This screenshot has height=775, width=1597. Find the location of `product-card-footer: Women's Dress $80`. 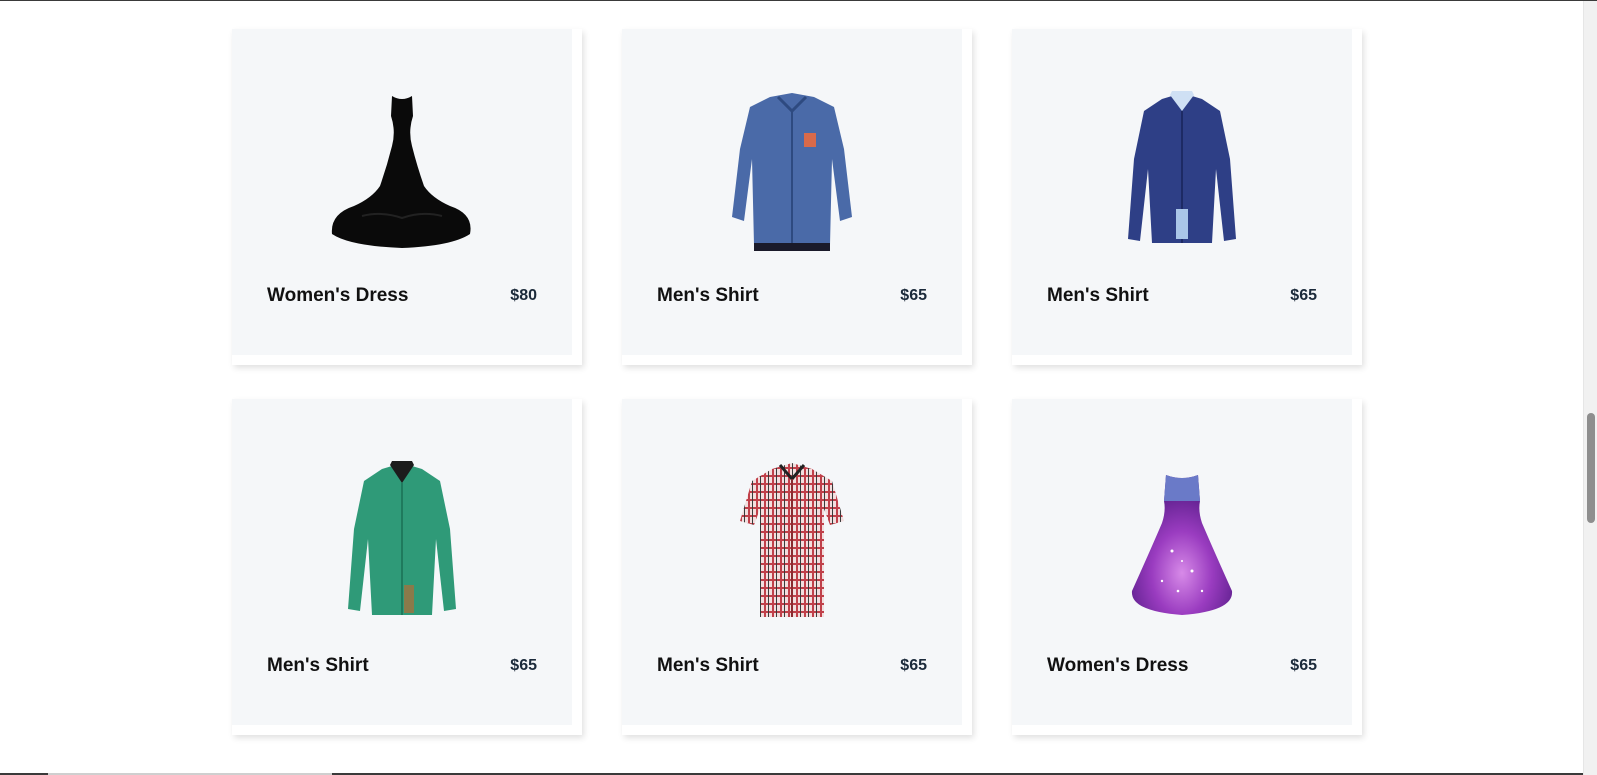

product-card-footer: Women's Dress $80 is located at coordinates (402, 296).